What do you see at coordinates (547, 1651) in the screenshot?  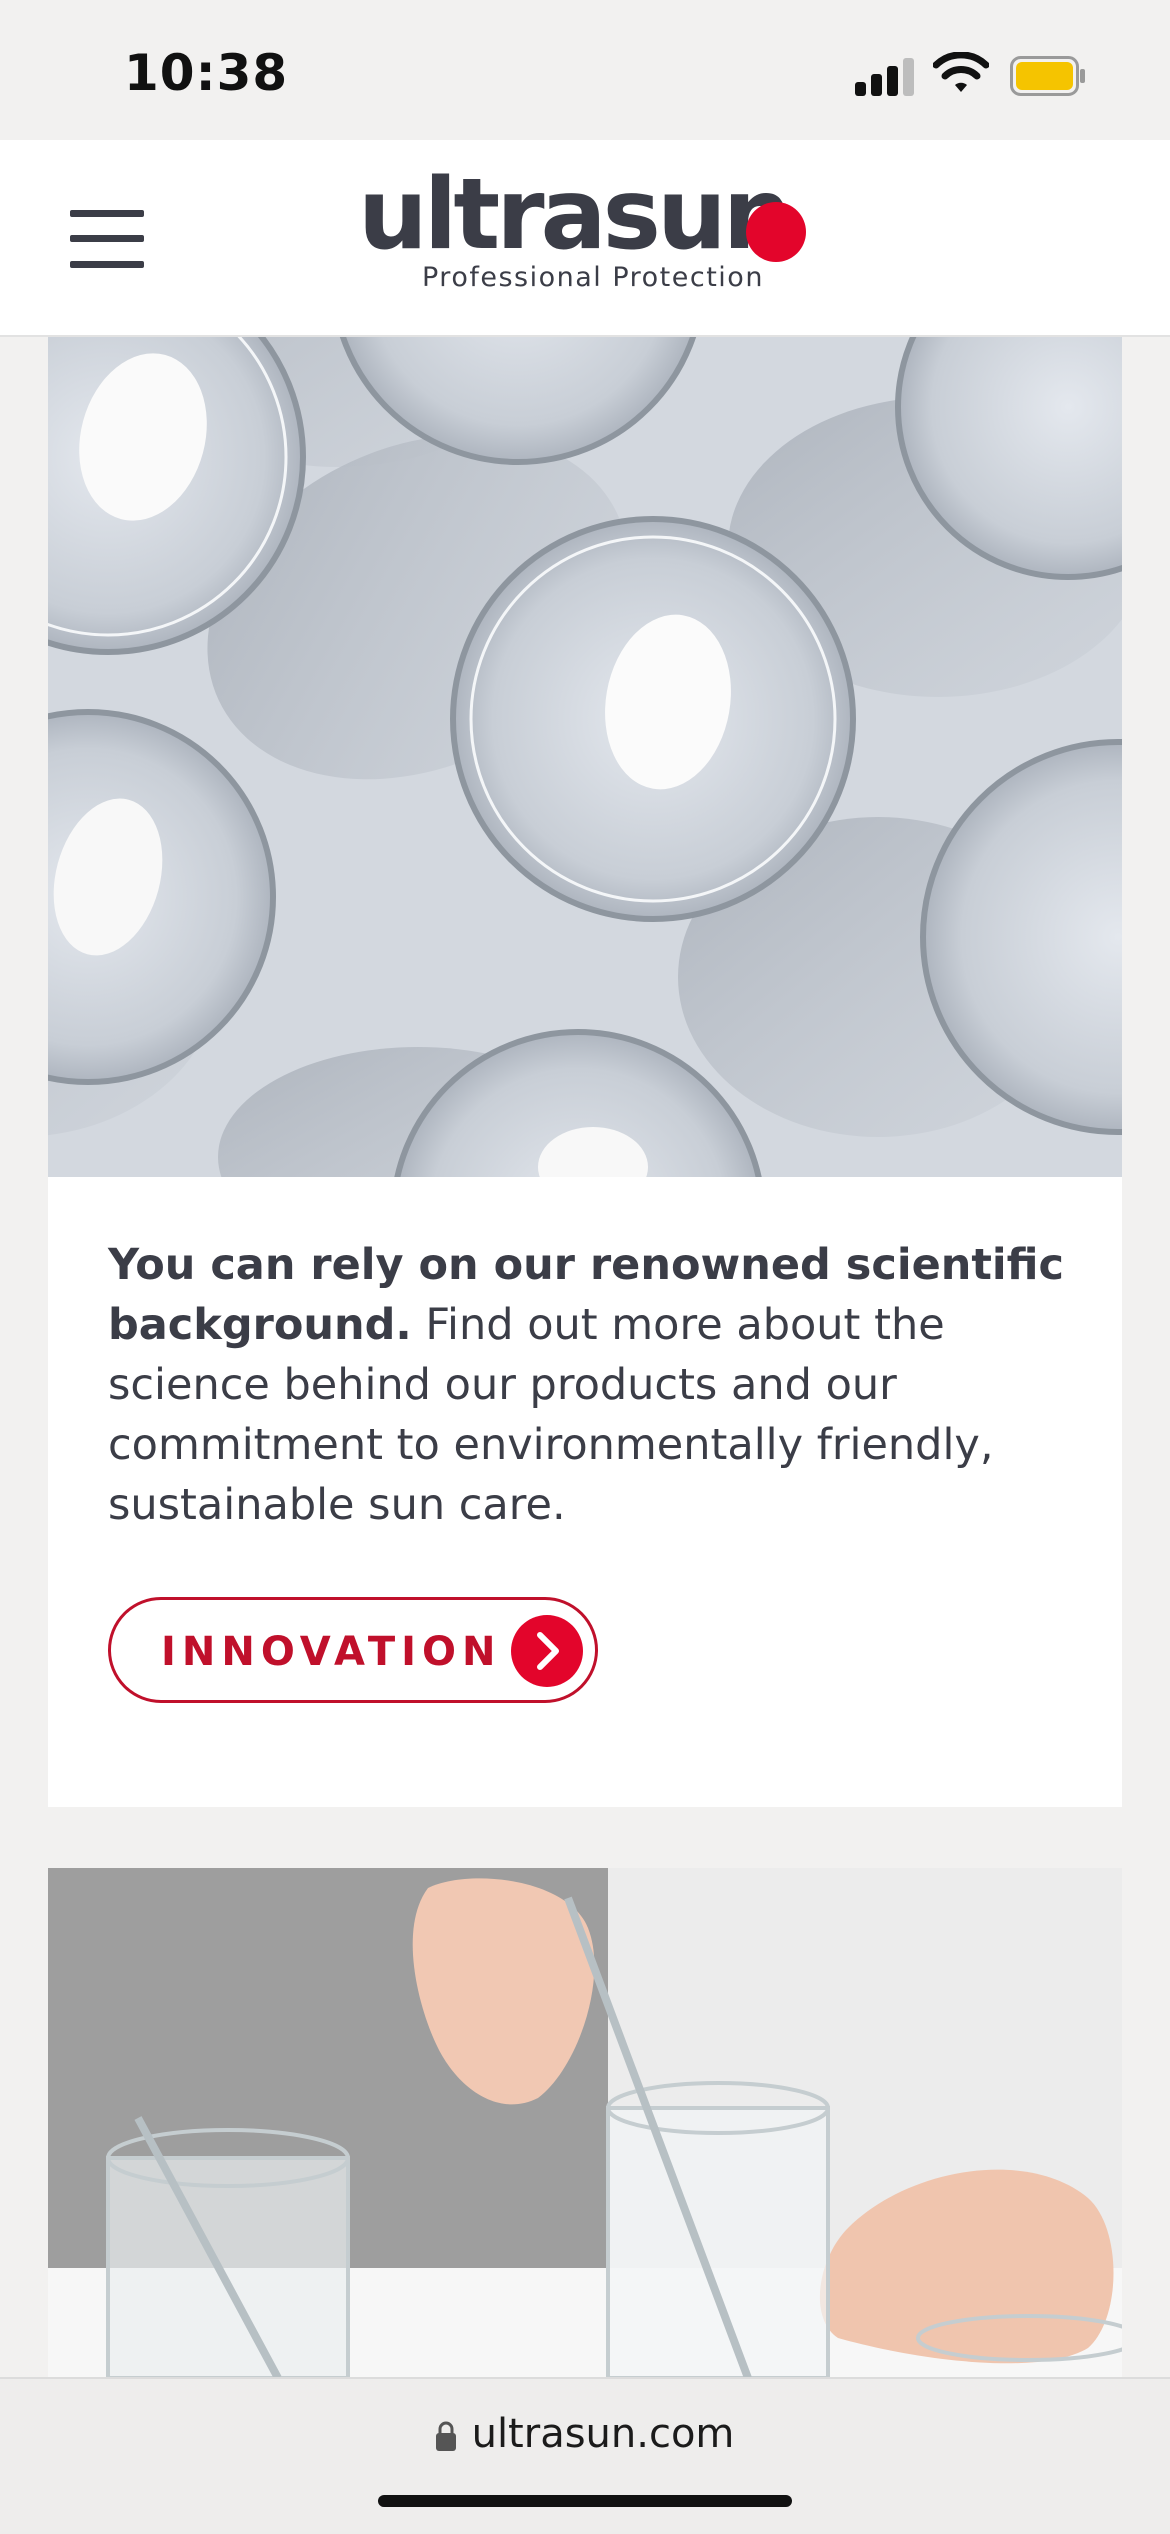 I see `chevron-right-icon` at bounding box center [547, 1651].